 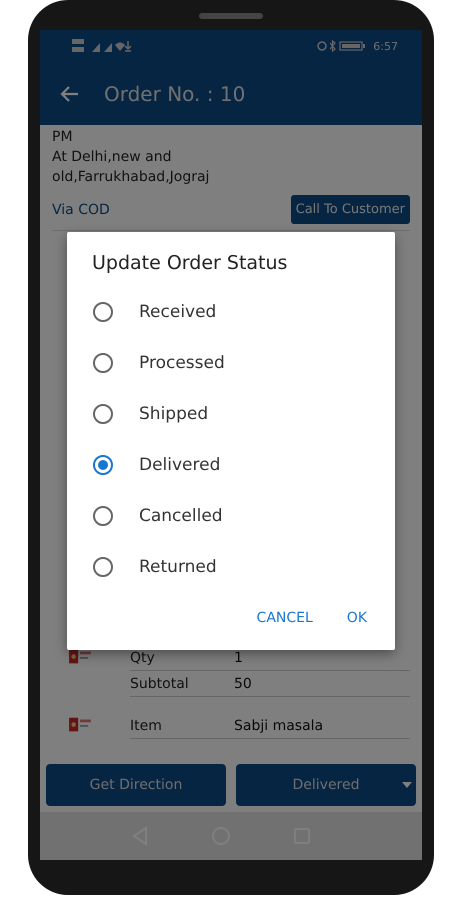 I want to click on row-value: Sabji masala, so click(x=279, y=726).